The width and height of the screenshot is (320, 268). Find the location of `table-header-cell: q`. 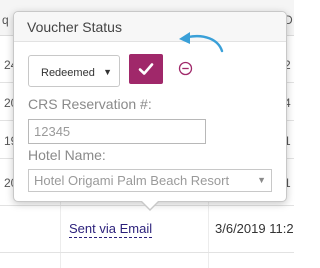

table-header-cell: q is located at coordinates (5, 20).